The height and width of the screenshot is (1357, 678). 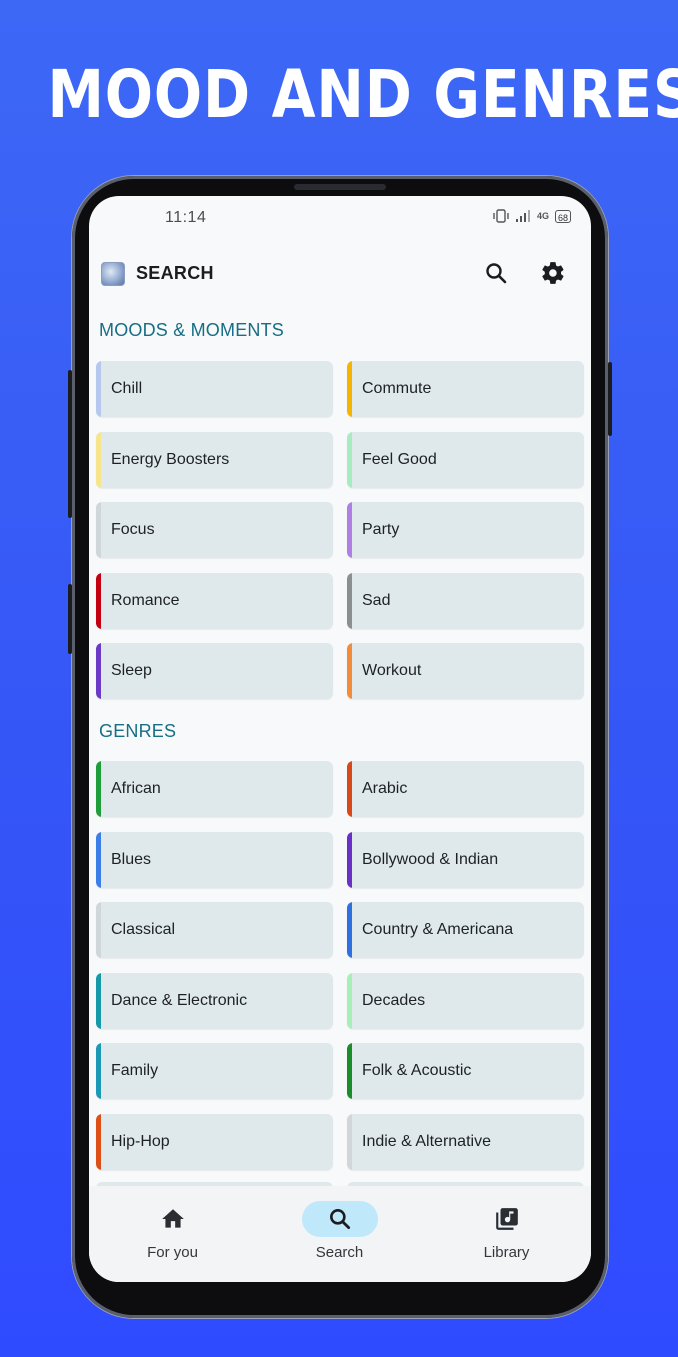 I want to click on tile-label: Commute, so click(x=397, y=388).